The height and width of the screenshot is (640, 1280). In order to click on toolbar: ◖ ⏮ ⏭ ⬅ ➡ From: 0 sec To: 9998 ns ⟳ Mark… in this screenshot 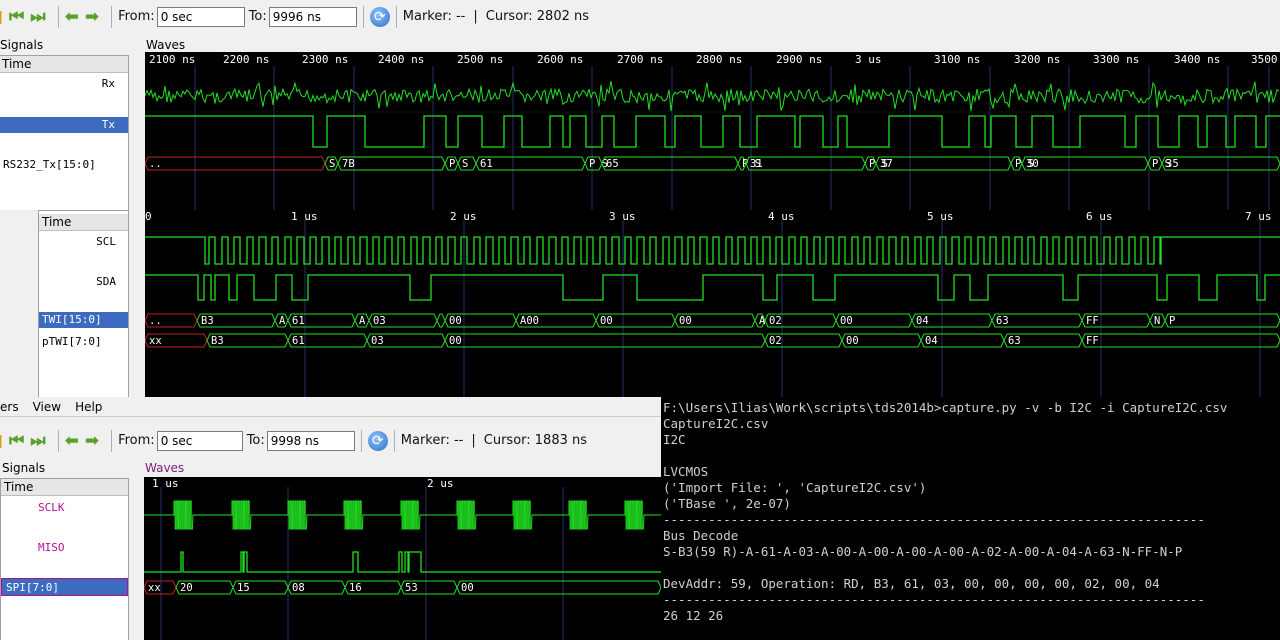, I will do `click(330, 440)`.